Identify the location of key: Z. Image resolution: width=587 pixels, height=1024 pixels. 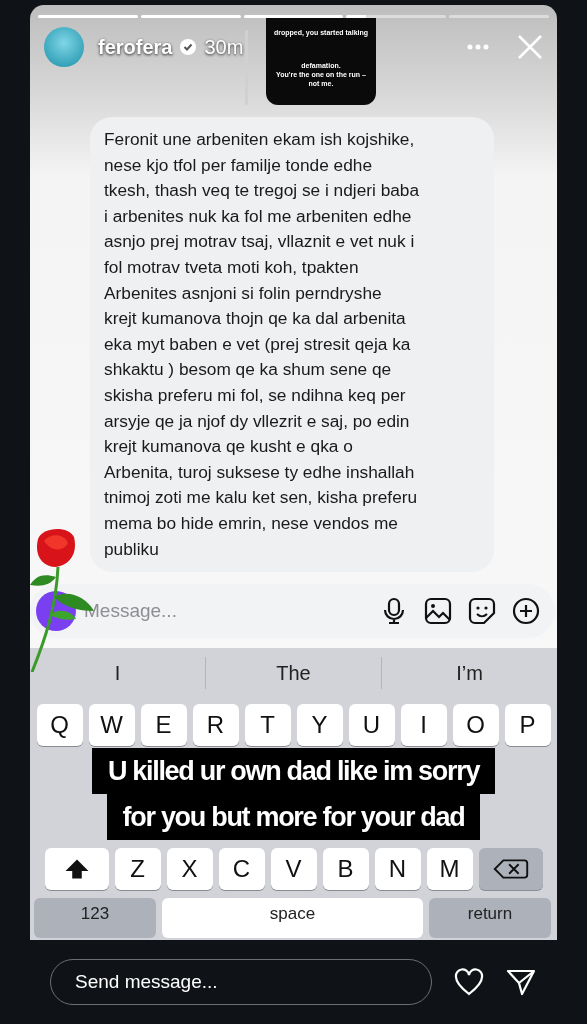
(137, 869).